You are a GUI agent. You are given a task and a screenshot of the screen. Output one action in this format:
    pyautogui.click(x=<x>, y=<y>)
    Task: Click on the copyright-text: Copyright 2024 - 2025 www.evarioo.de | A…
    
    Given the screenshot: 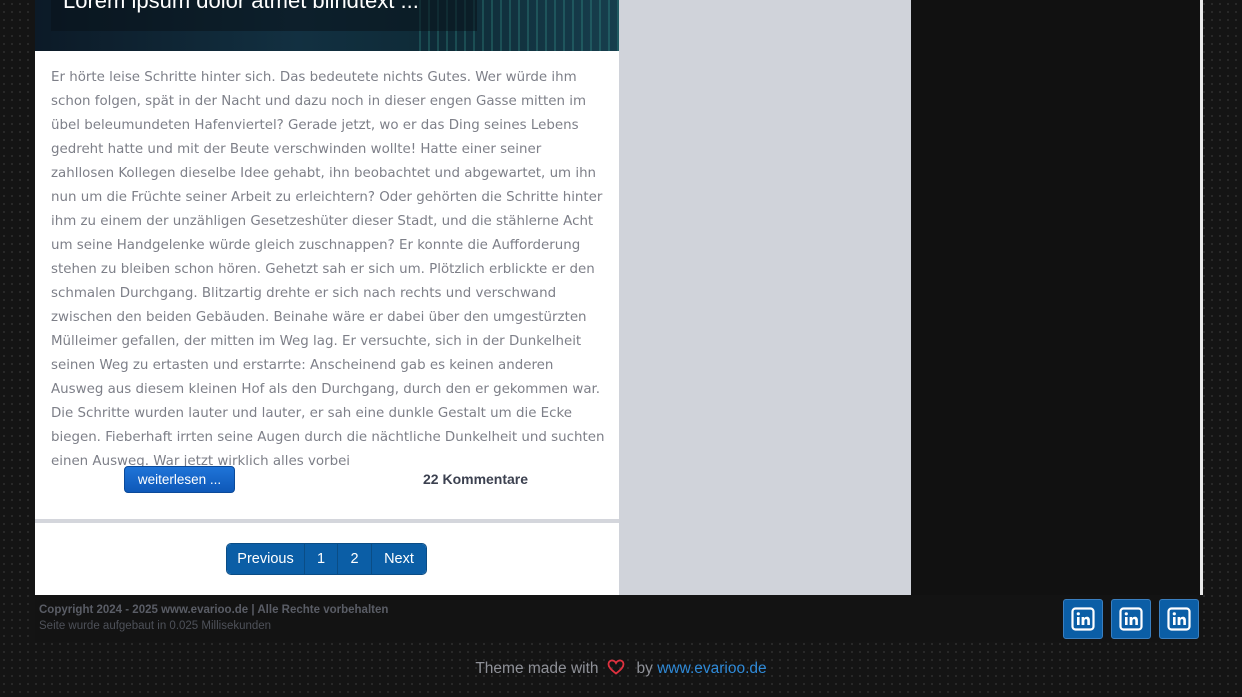 What is the action you would take?
    pyautogui.click(x=214, y=610)
    